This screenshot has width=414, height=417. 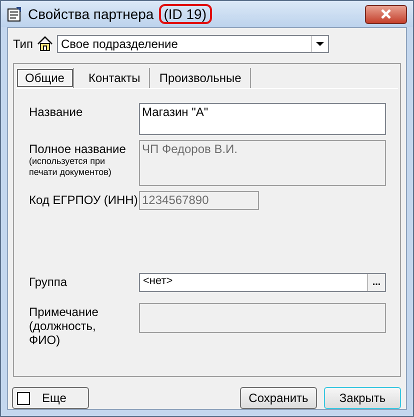 I want to click on field-label: Группа, so click(x=48, y=282).